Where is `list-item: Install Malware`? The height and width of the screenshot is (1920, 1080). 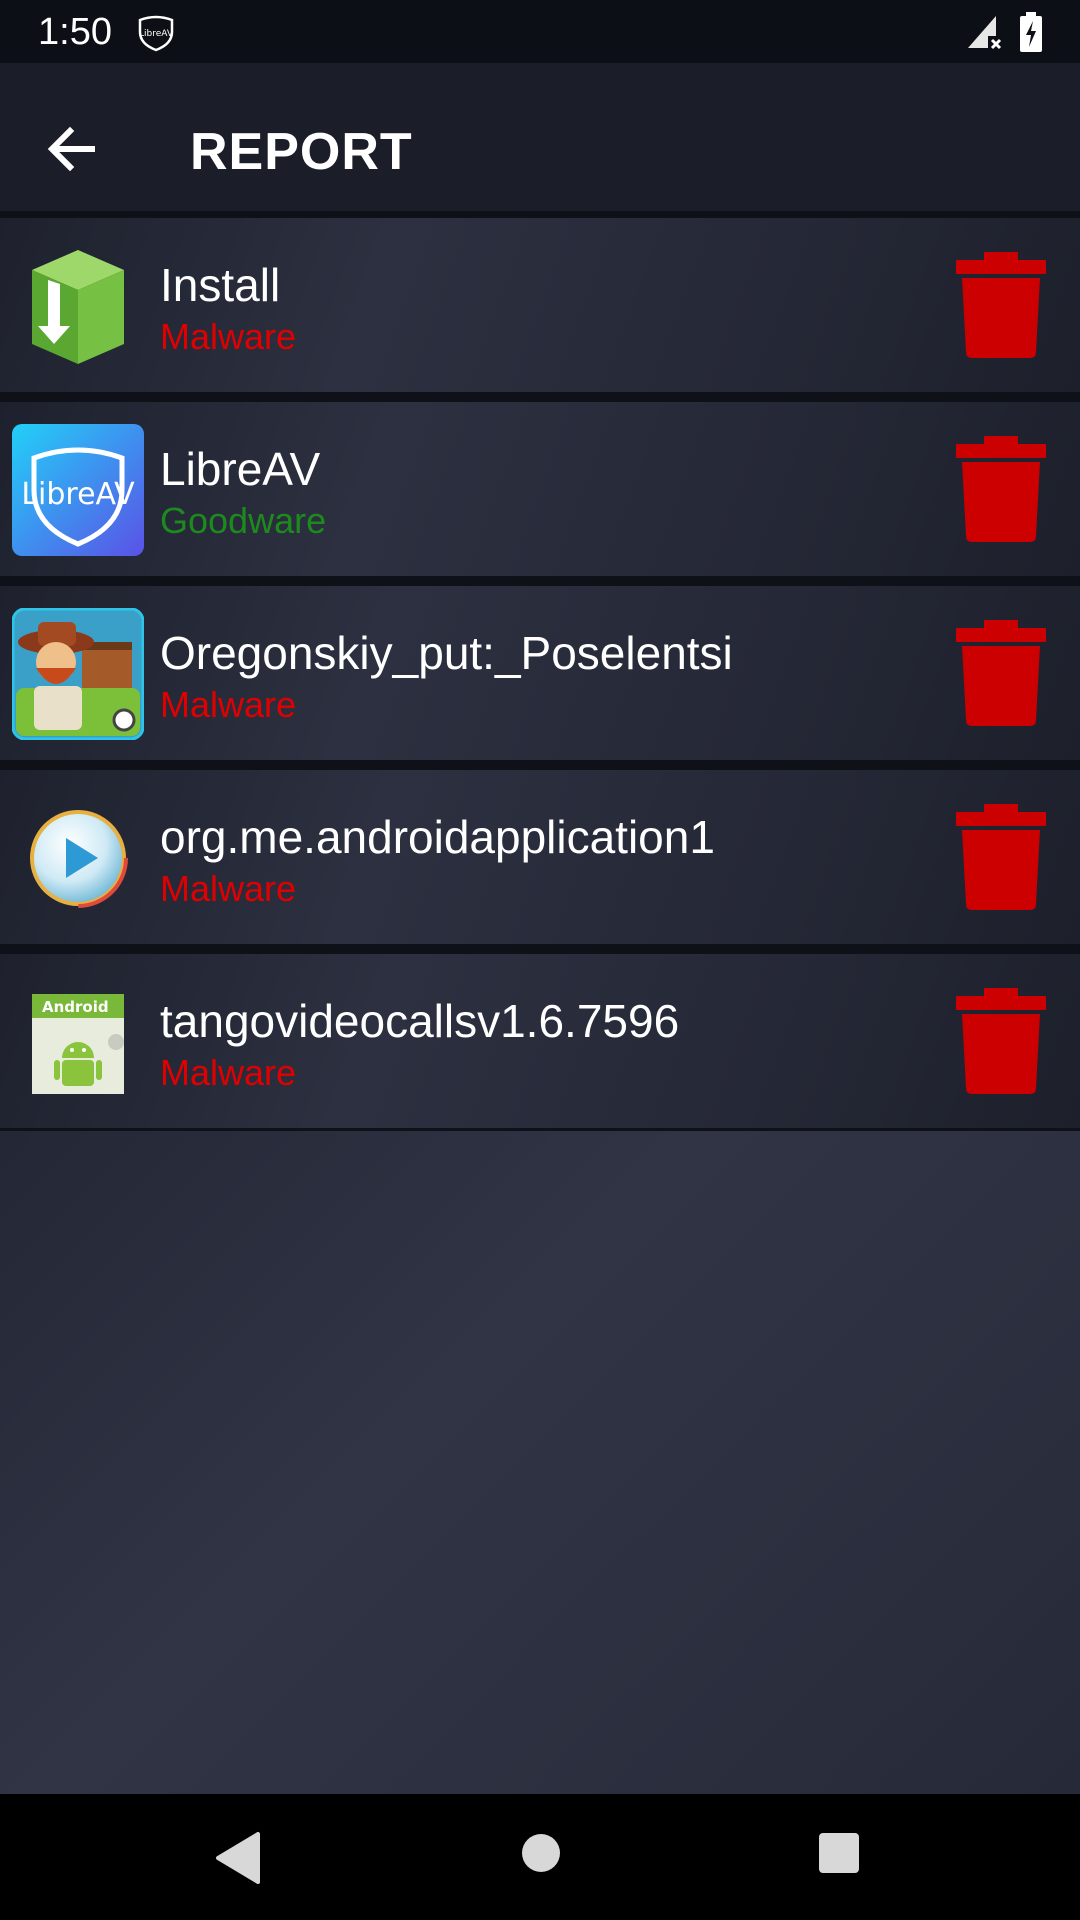 list-item: Install Malware is located at coordinates (540, 305).